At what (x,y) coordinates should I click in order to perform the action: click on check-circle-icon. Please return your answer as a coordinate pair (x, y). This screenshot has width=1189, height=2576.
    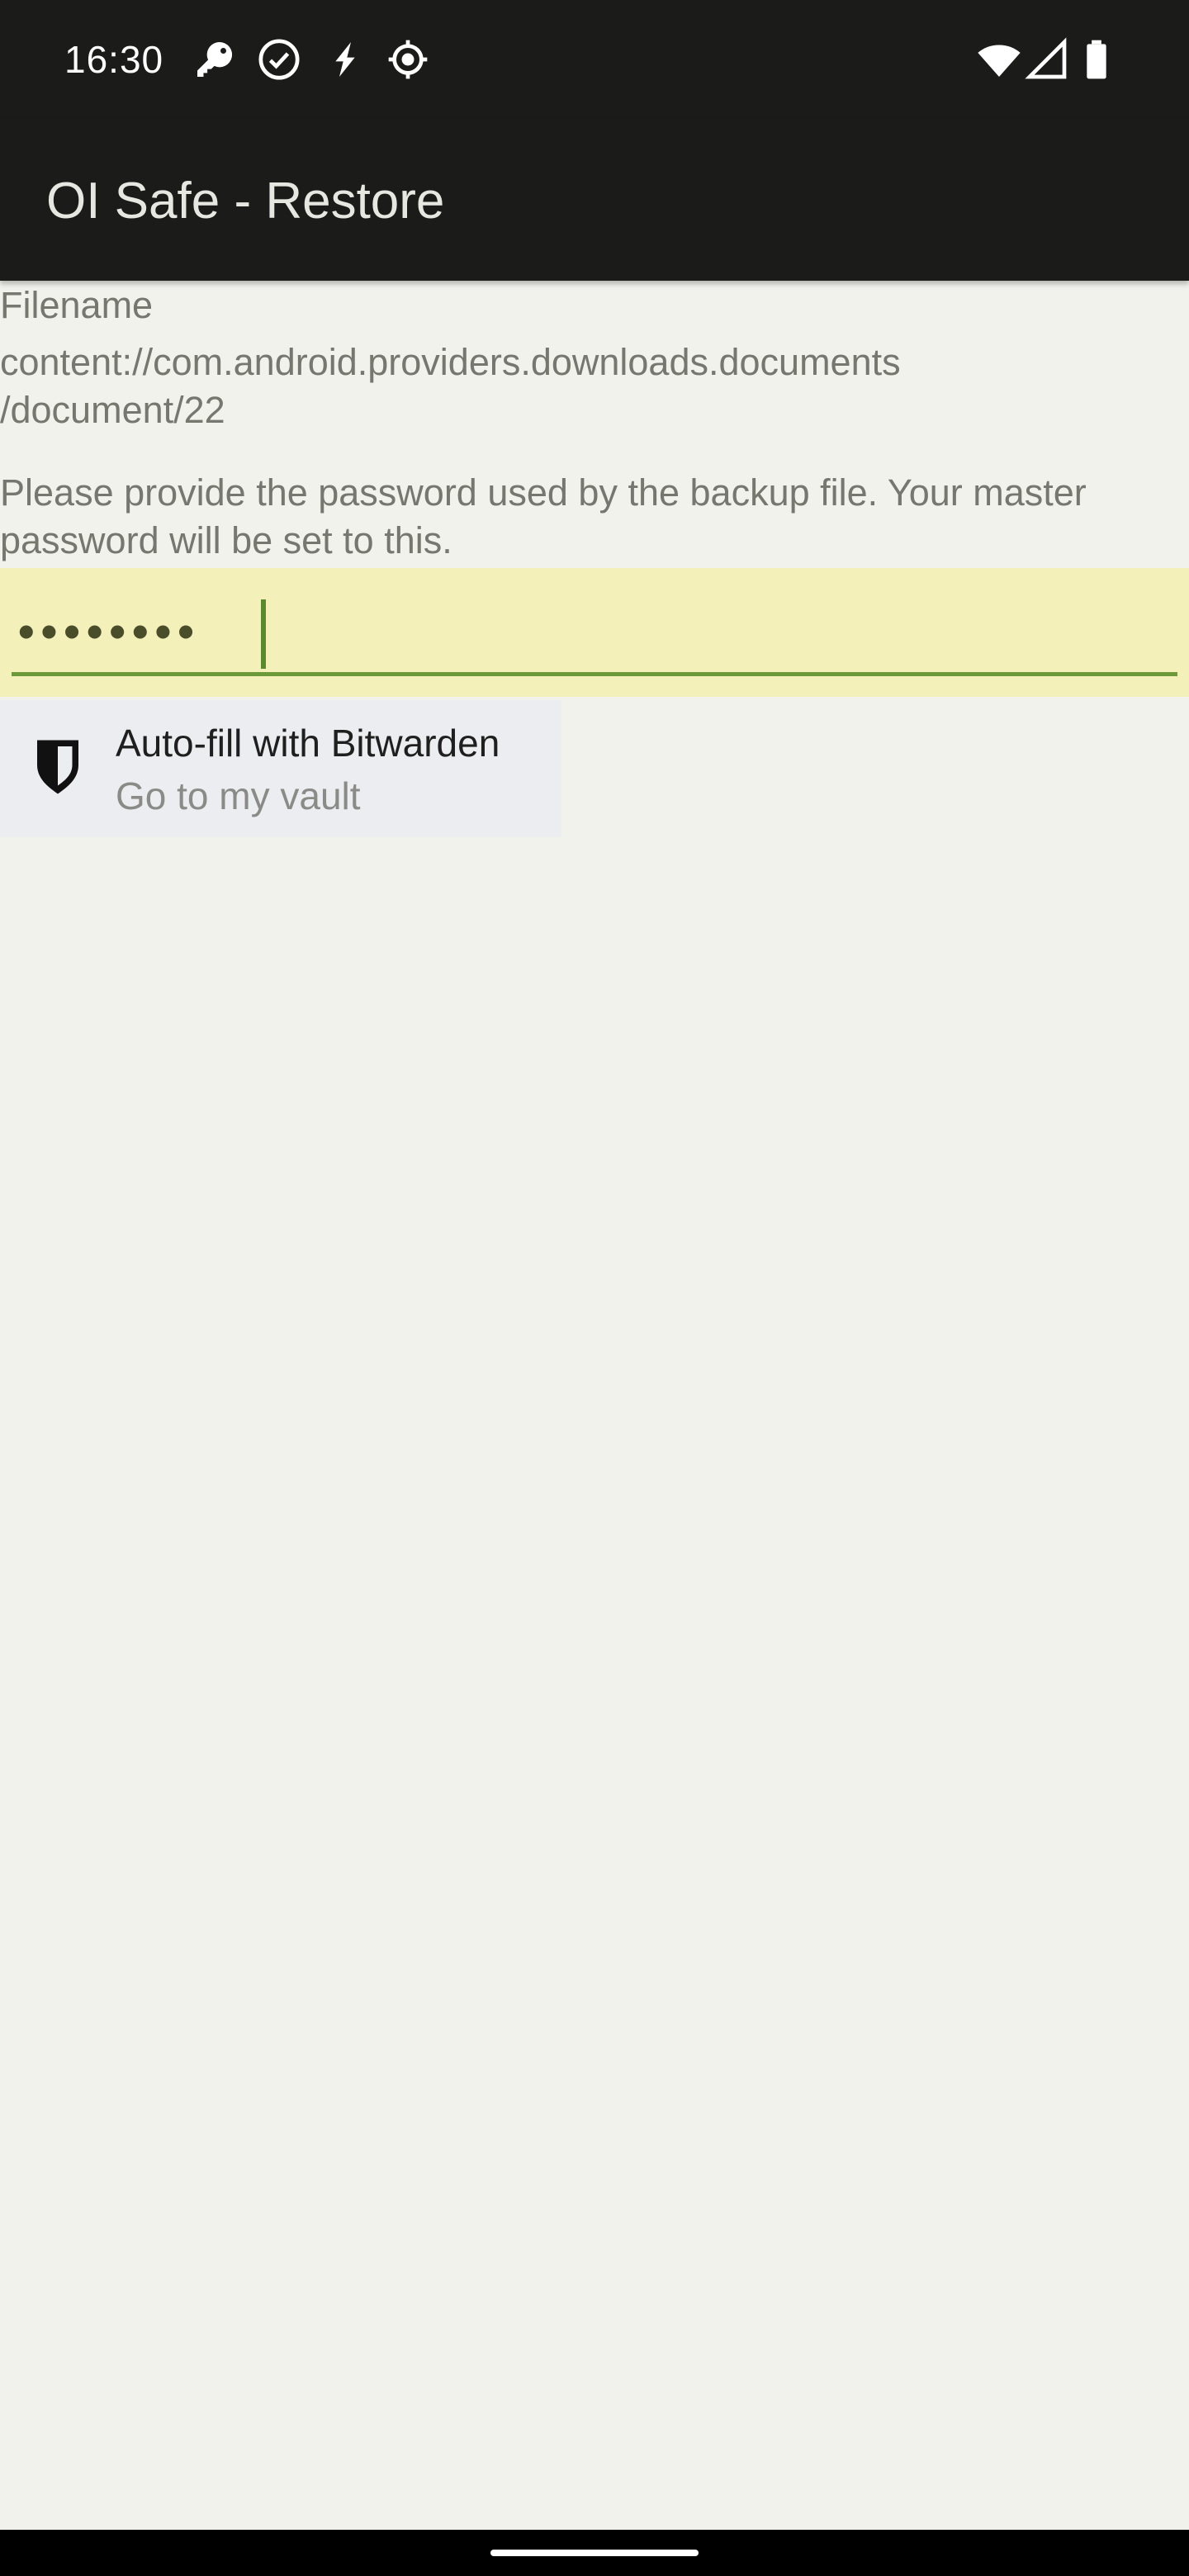
    Looking at the image, I should click on (279, 59).